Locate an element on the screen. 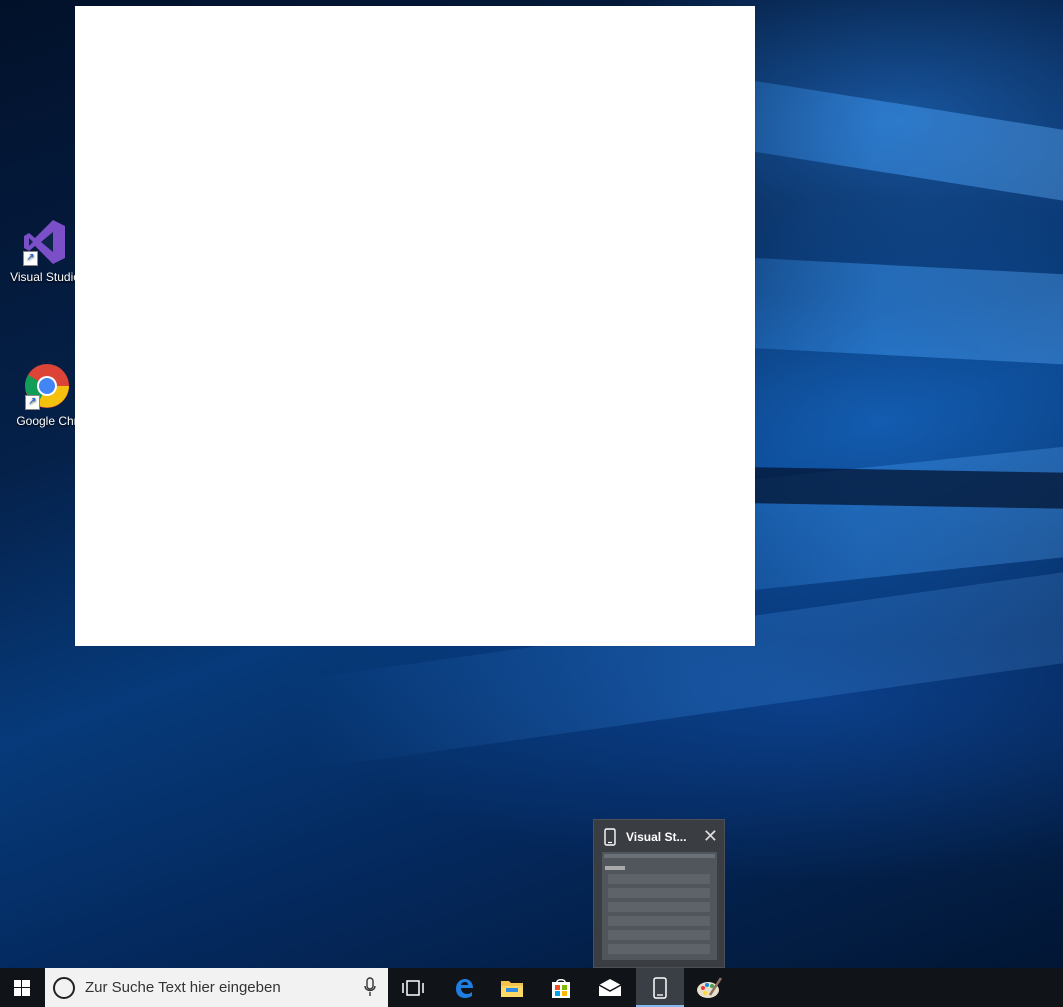 This screenshot has width=1063, height=1007. search-box: Zur Suche Text hier eingeben is located at coordinates (216, 987).